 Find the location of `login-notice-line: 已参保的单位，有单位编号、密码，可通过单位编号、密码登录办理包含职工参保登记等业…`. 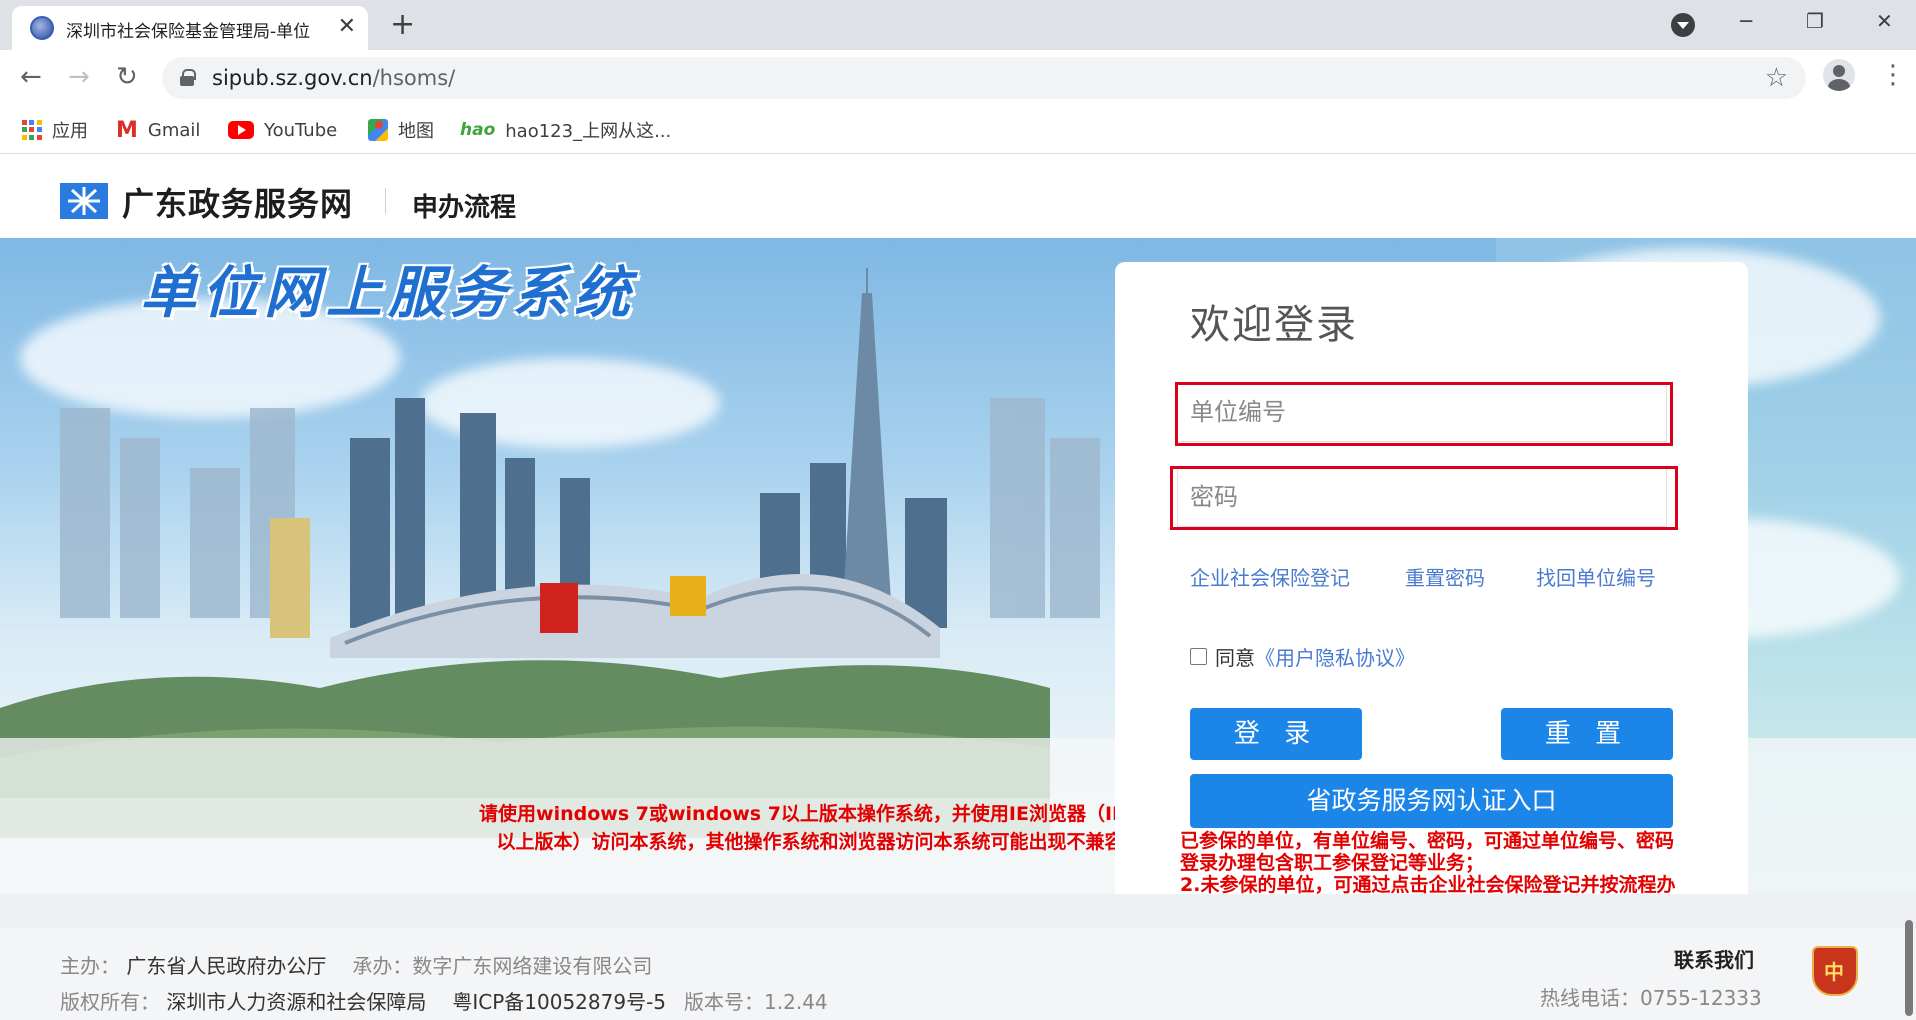

login-notice-line: 已参保的单位，有单位编号、密码，可通过单位编号、密码登录办理包含职工参保登记等业… is located at coordinates (1427, 852).